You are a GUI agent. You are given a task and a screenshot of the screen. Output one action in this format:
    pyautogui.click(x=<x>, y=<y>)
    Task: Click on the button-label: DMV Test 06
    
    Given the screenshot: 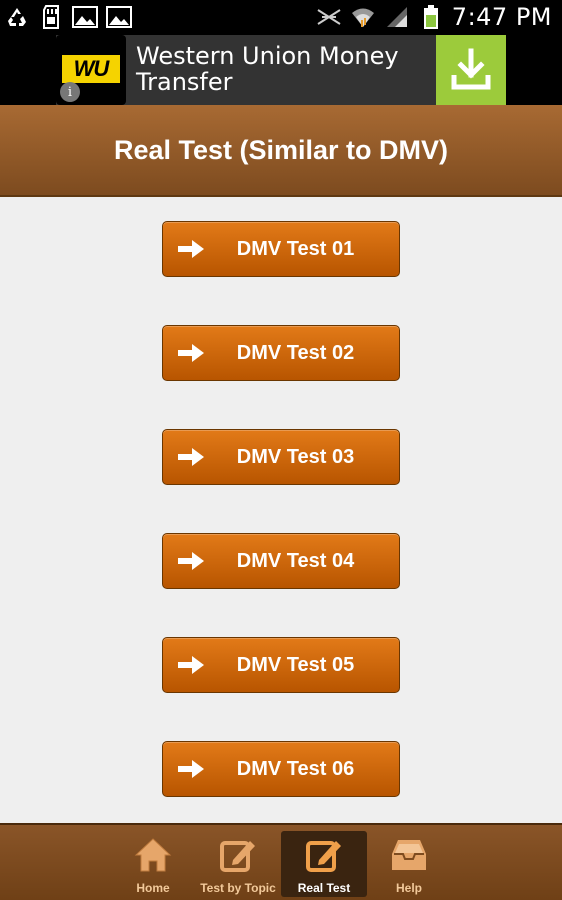 What is the action you would take?
    pyautogui.click(x=295, y=768)
    